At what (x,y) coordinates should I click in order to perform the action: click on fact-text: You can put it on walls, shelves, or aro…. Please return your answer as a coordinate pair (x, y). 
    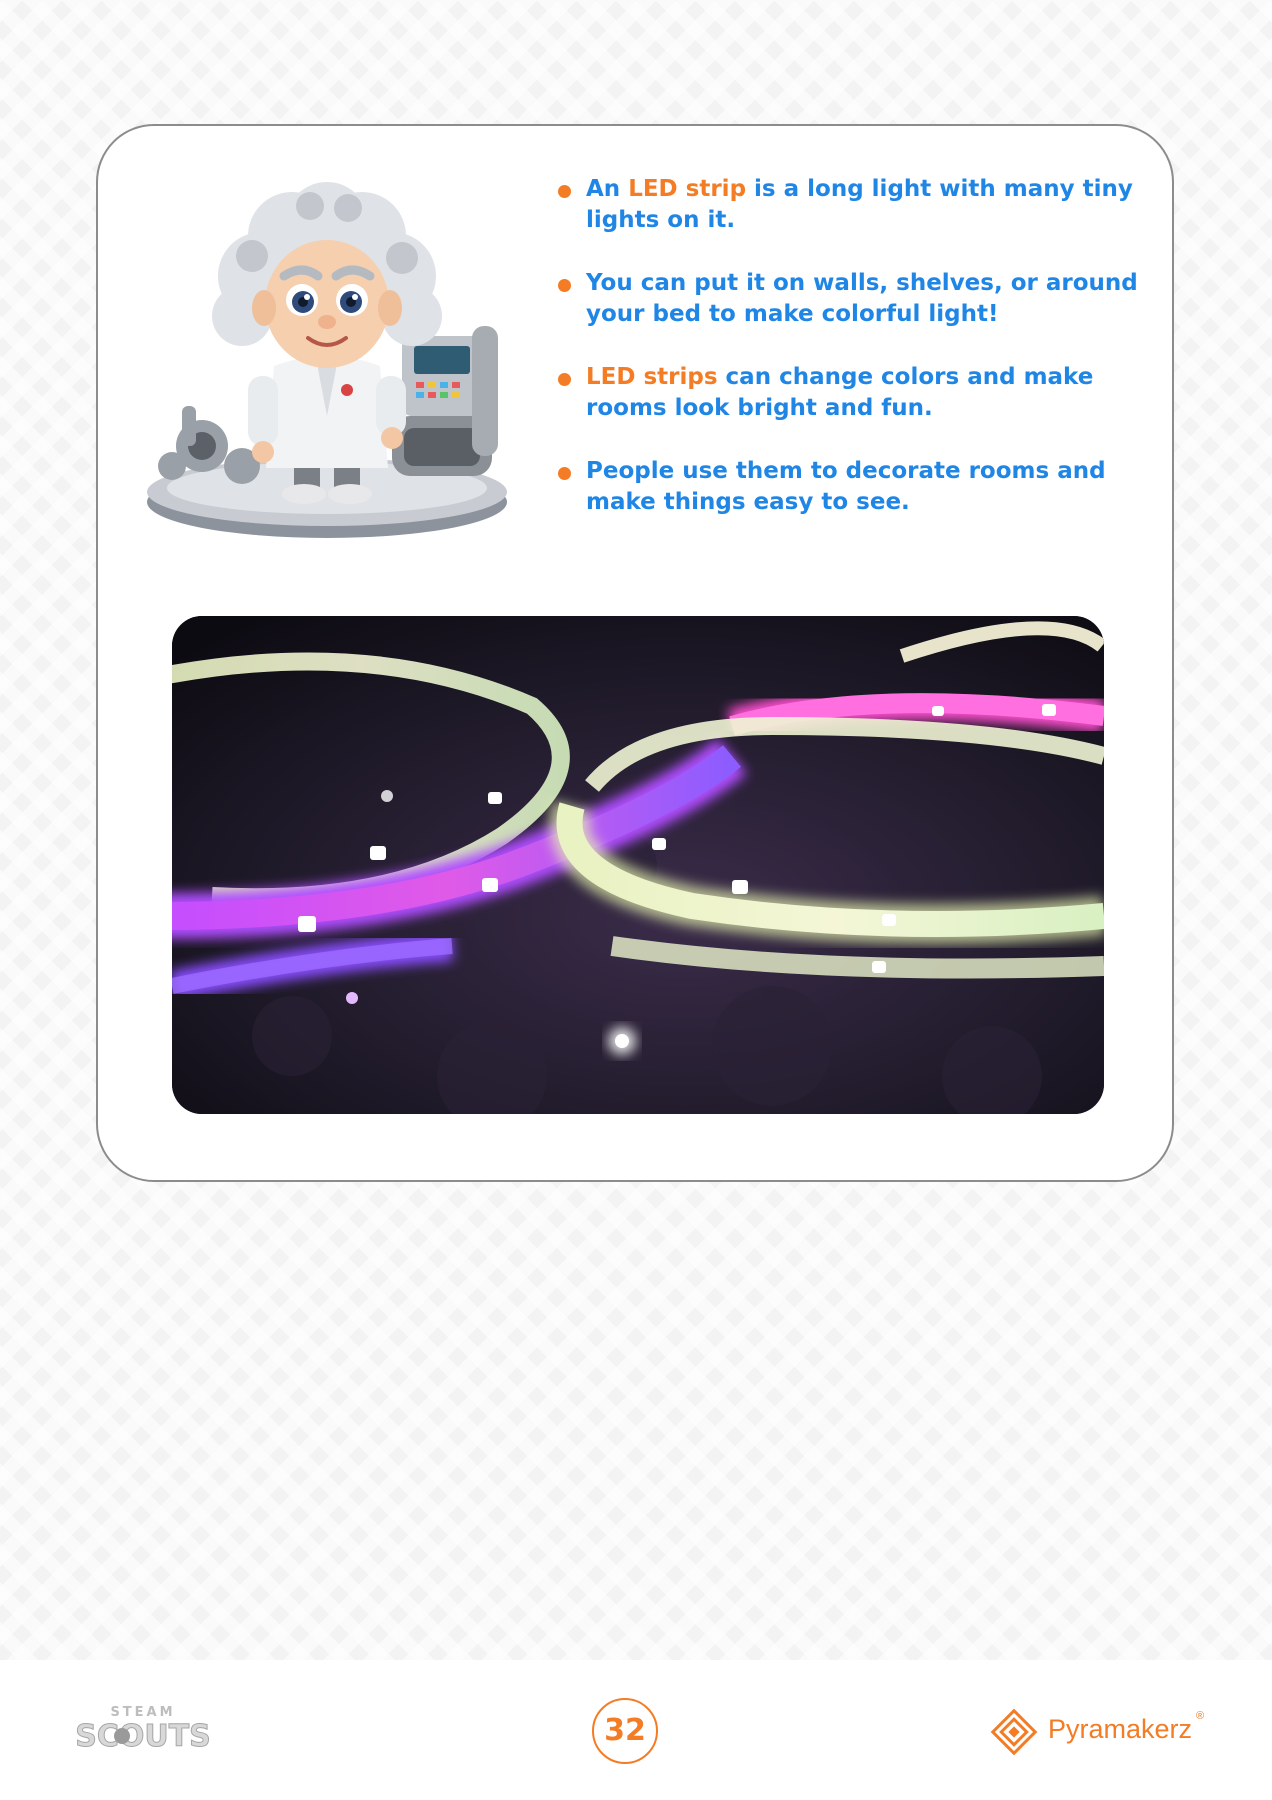
    Looking at the image, I should click on (862, 298).